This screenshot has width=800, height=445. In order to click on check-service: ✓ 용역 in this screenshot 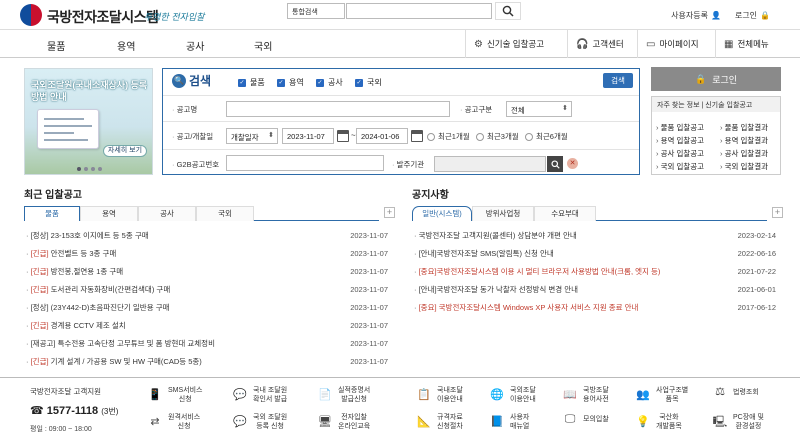, I will do `click(290, 82)`.